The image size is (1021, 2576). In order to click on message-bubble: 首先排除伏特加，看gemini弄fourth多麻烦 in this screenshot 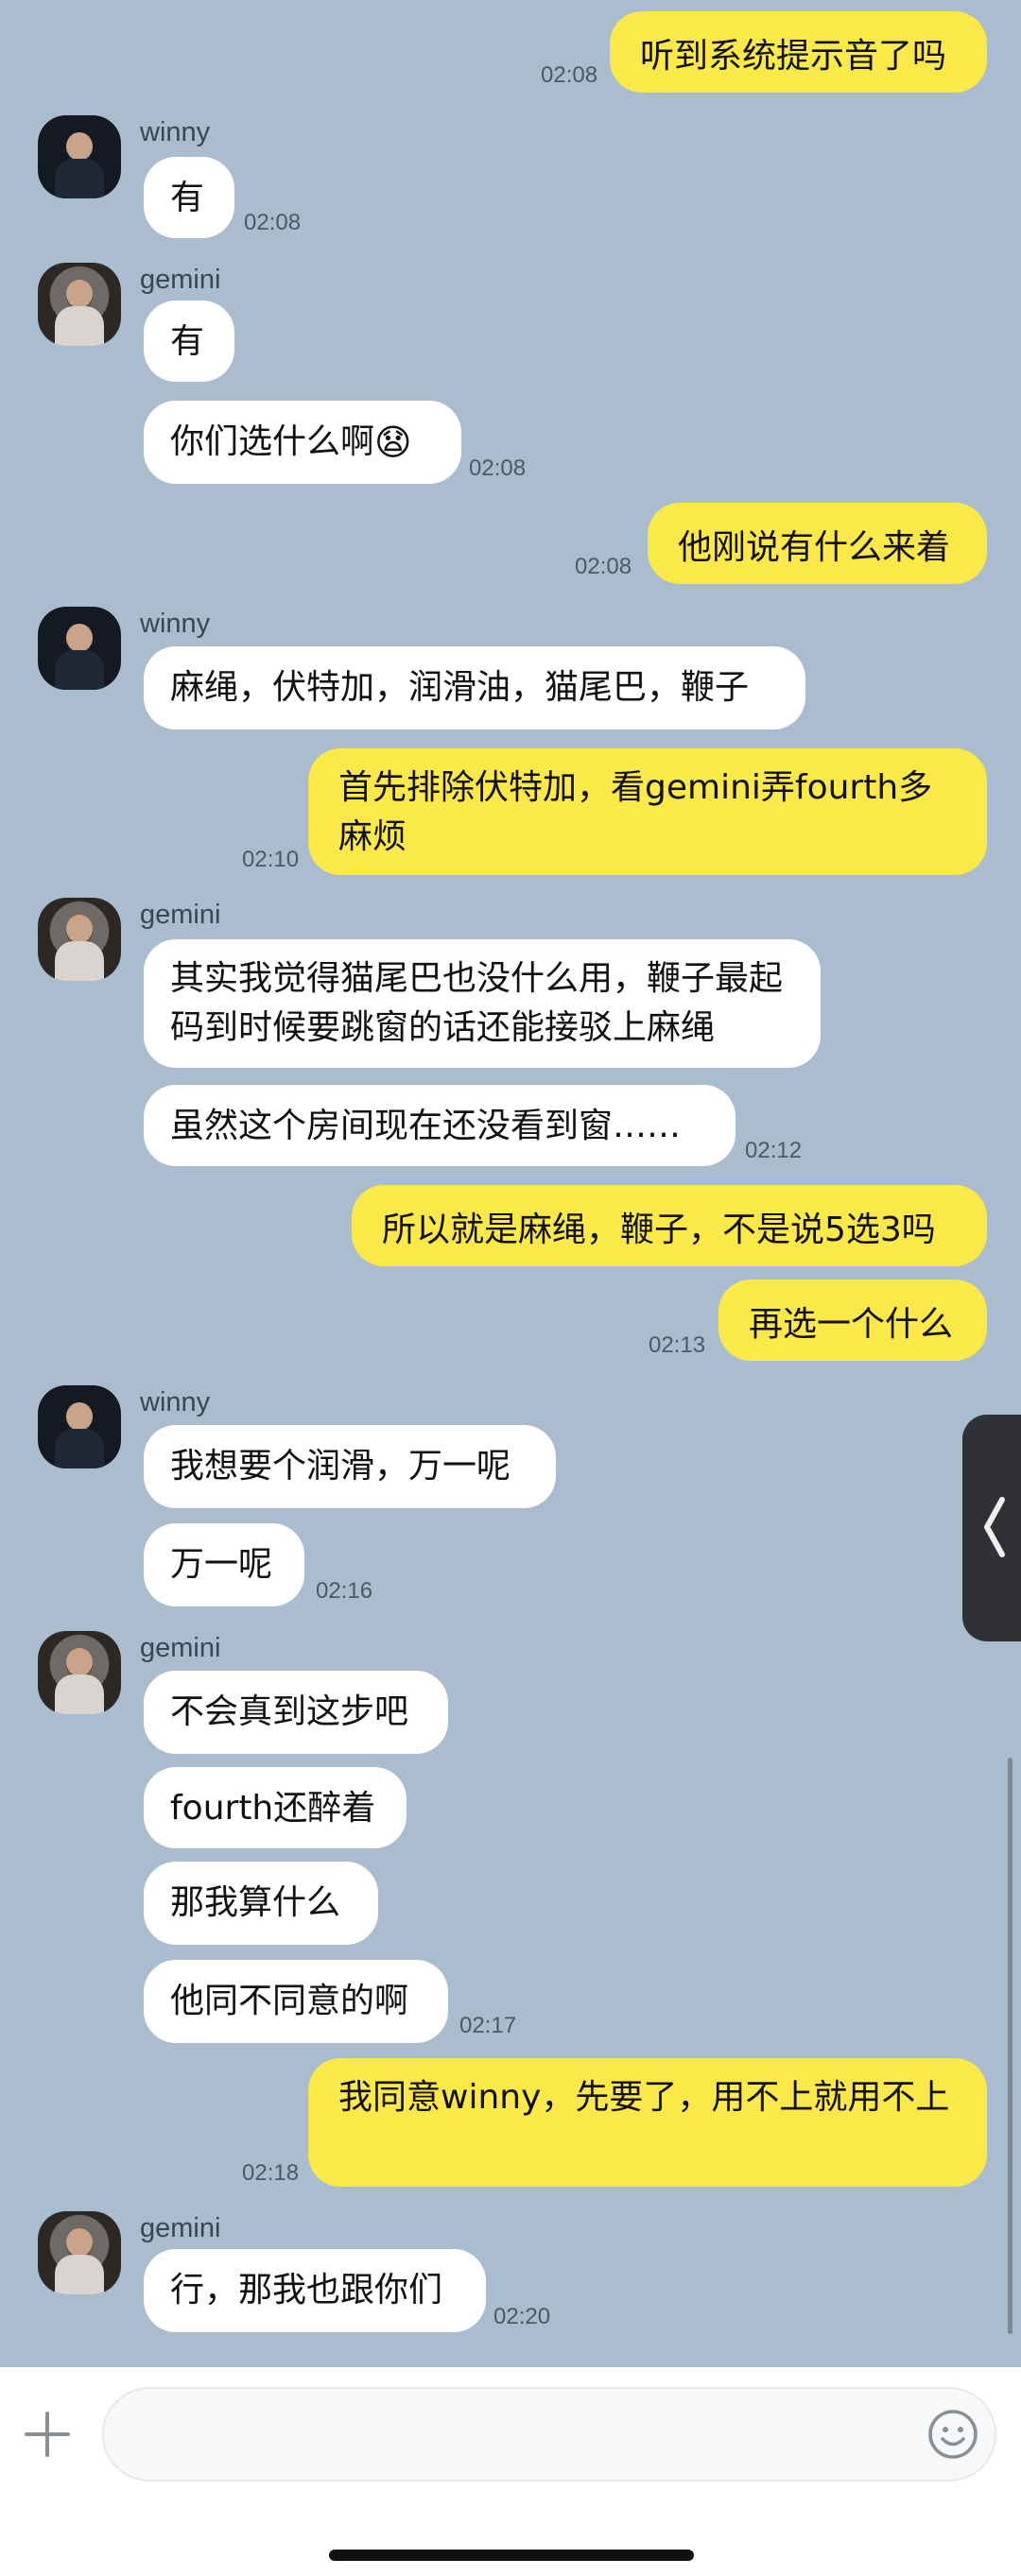, I will do `click(647, 811)`.